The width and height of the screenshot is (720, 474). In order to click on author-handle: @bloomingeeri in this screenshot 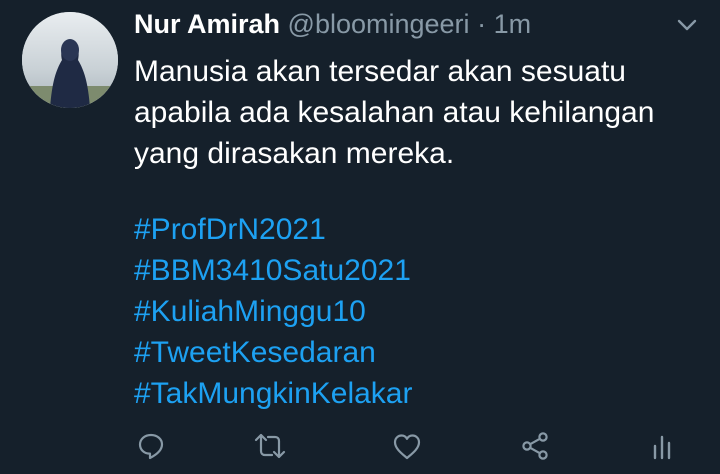, I will do `click(379, 24)`.